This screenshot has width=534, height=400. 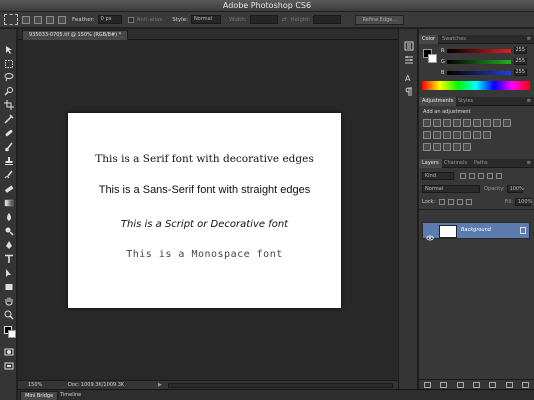 I want to click on status-menu-arrow-icon: ▶, so click(x=160, y=385).